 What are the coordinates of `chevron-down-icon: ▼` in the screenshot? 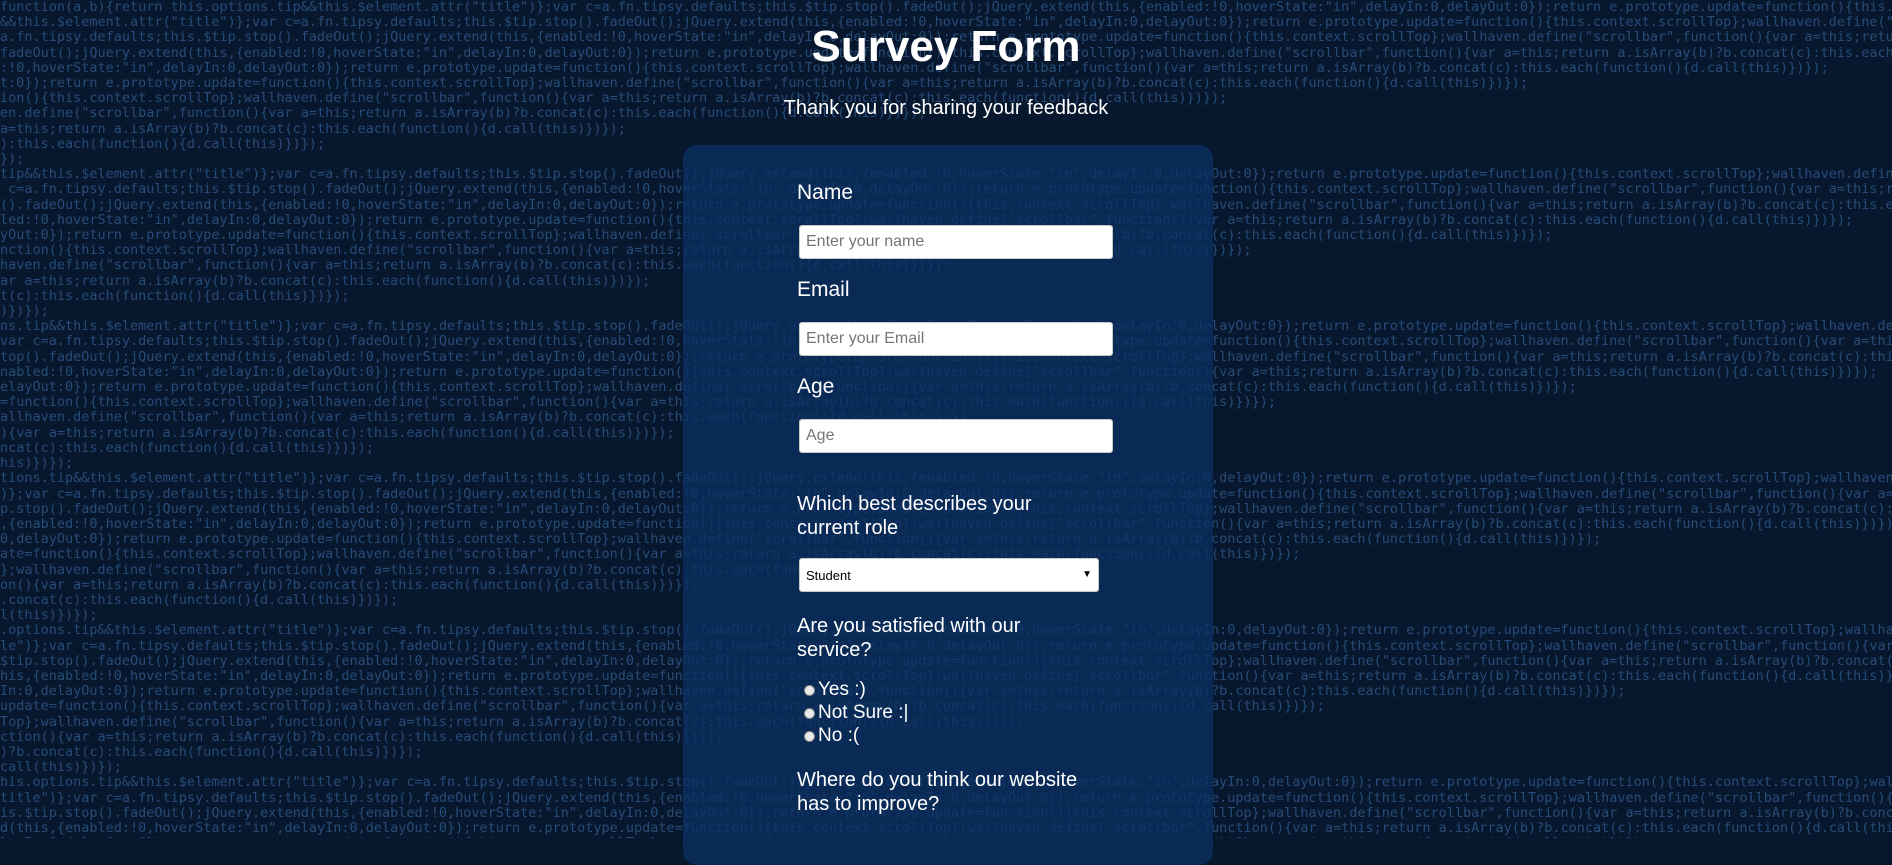 It's located at (1087, 574).